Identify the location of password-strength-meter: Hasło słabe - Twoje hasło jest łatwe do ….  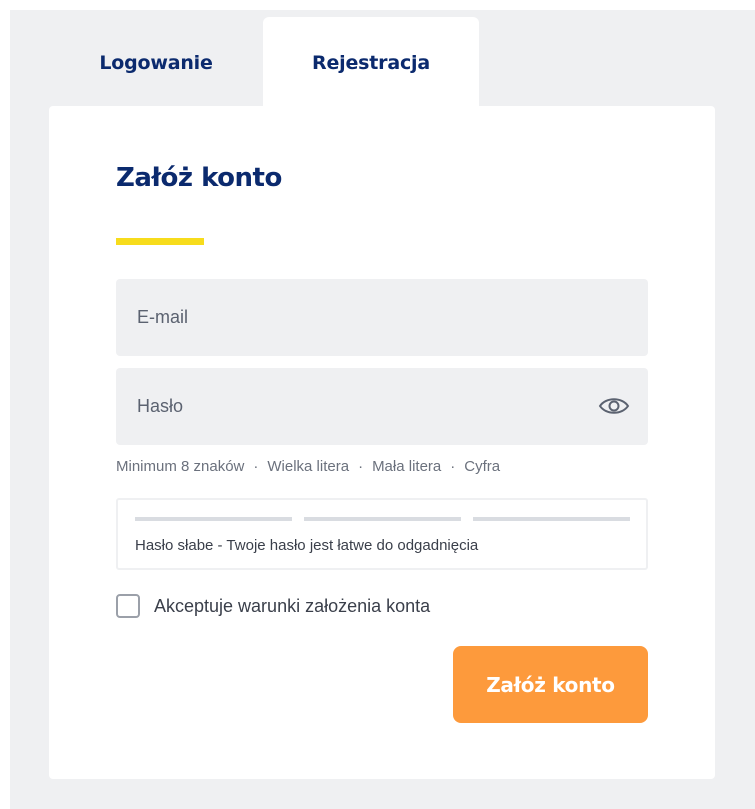
(382, 534).